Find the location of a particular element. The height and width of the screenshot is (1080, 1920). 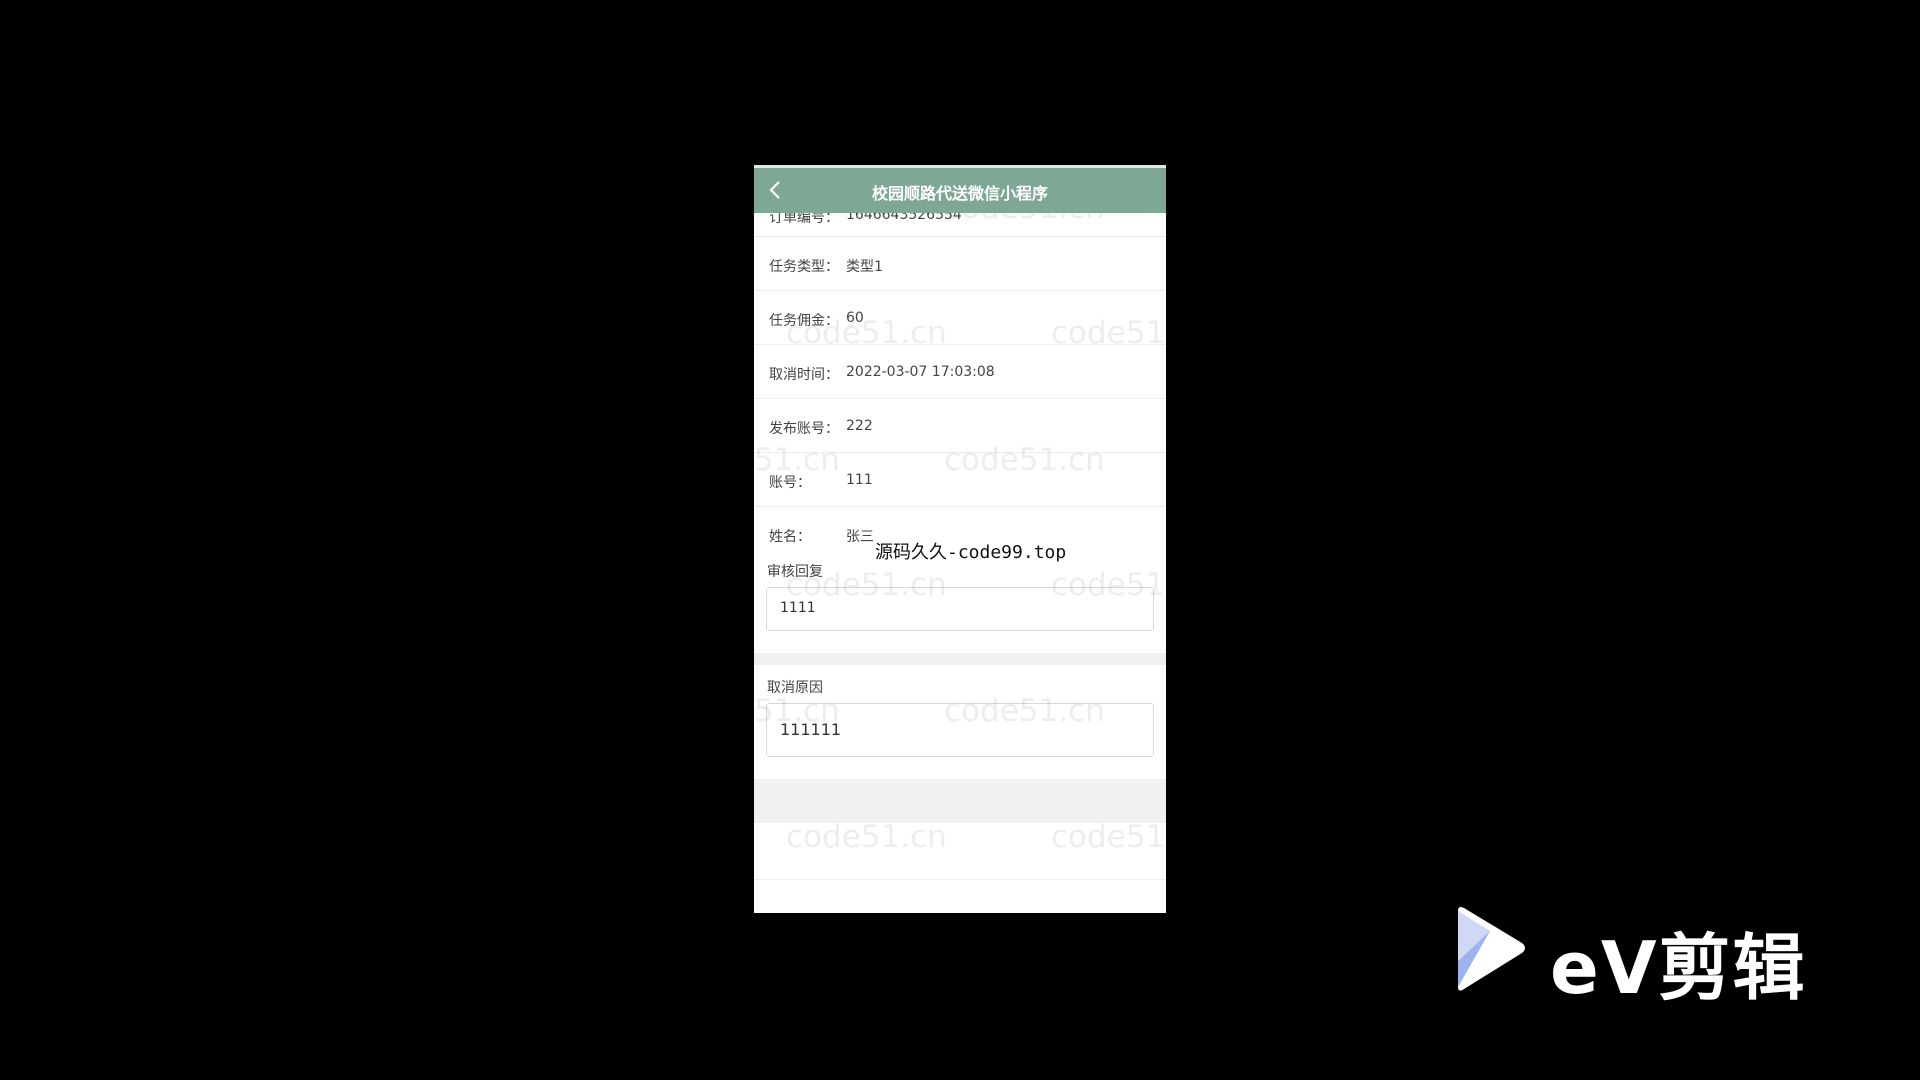

button-area is located at coordinates (960, 801).